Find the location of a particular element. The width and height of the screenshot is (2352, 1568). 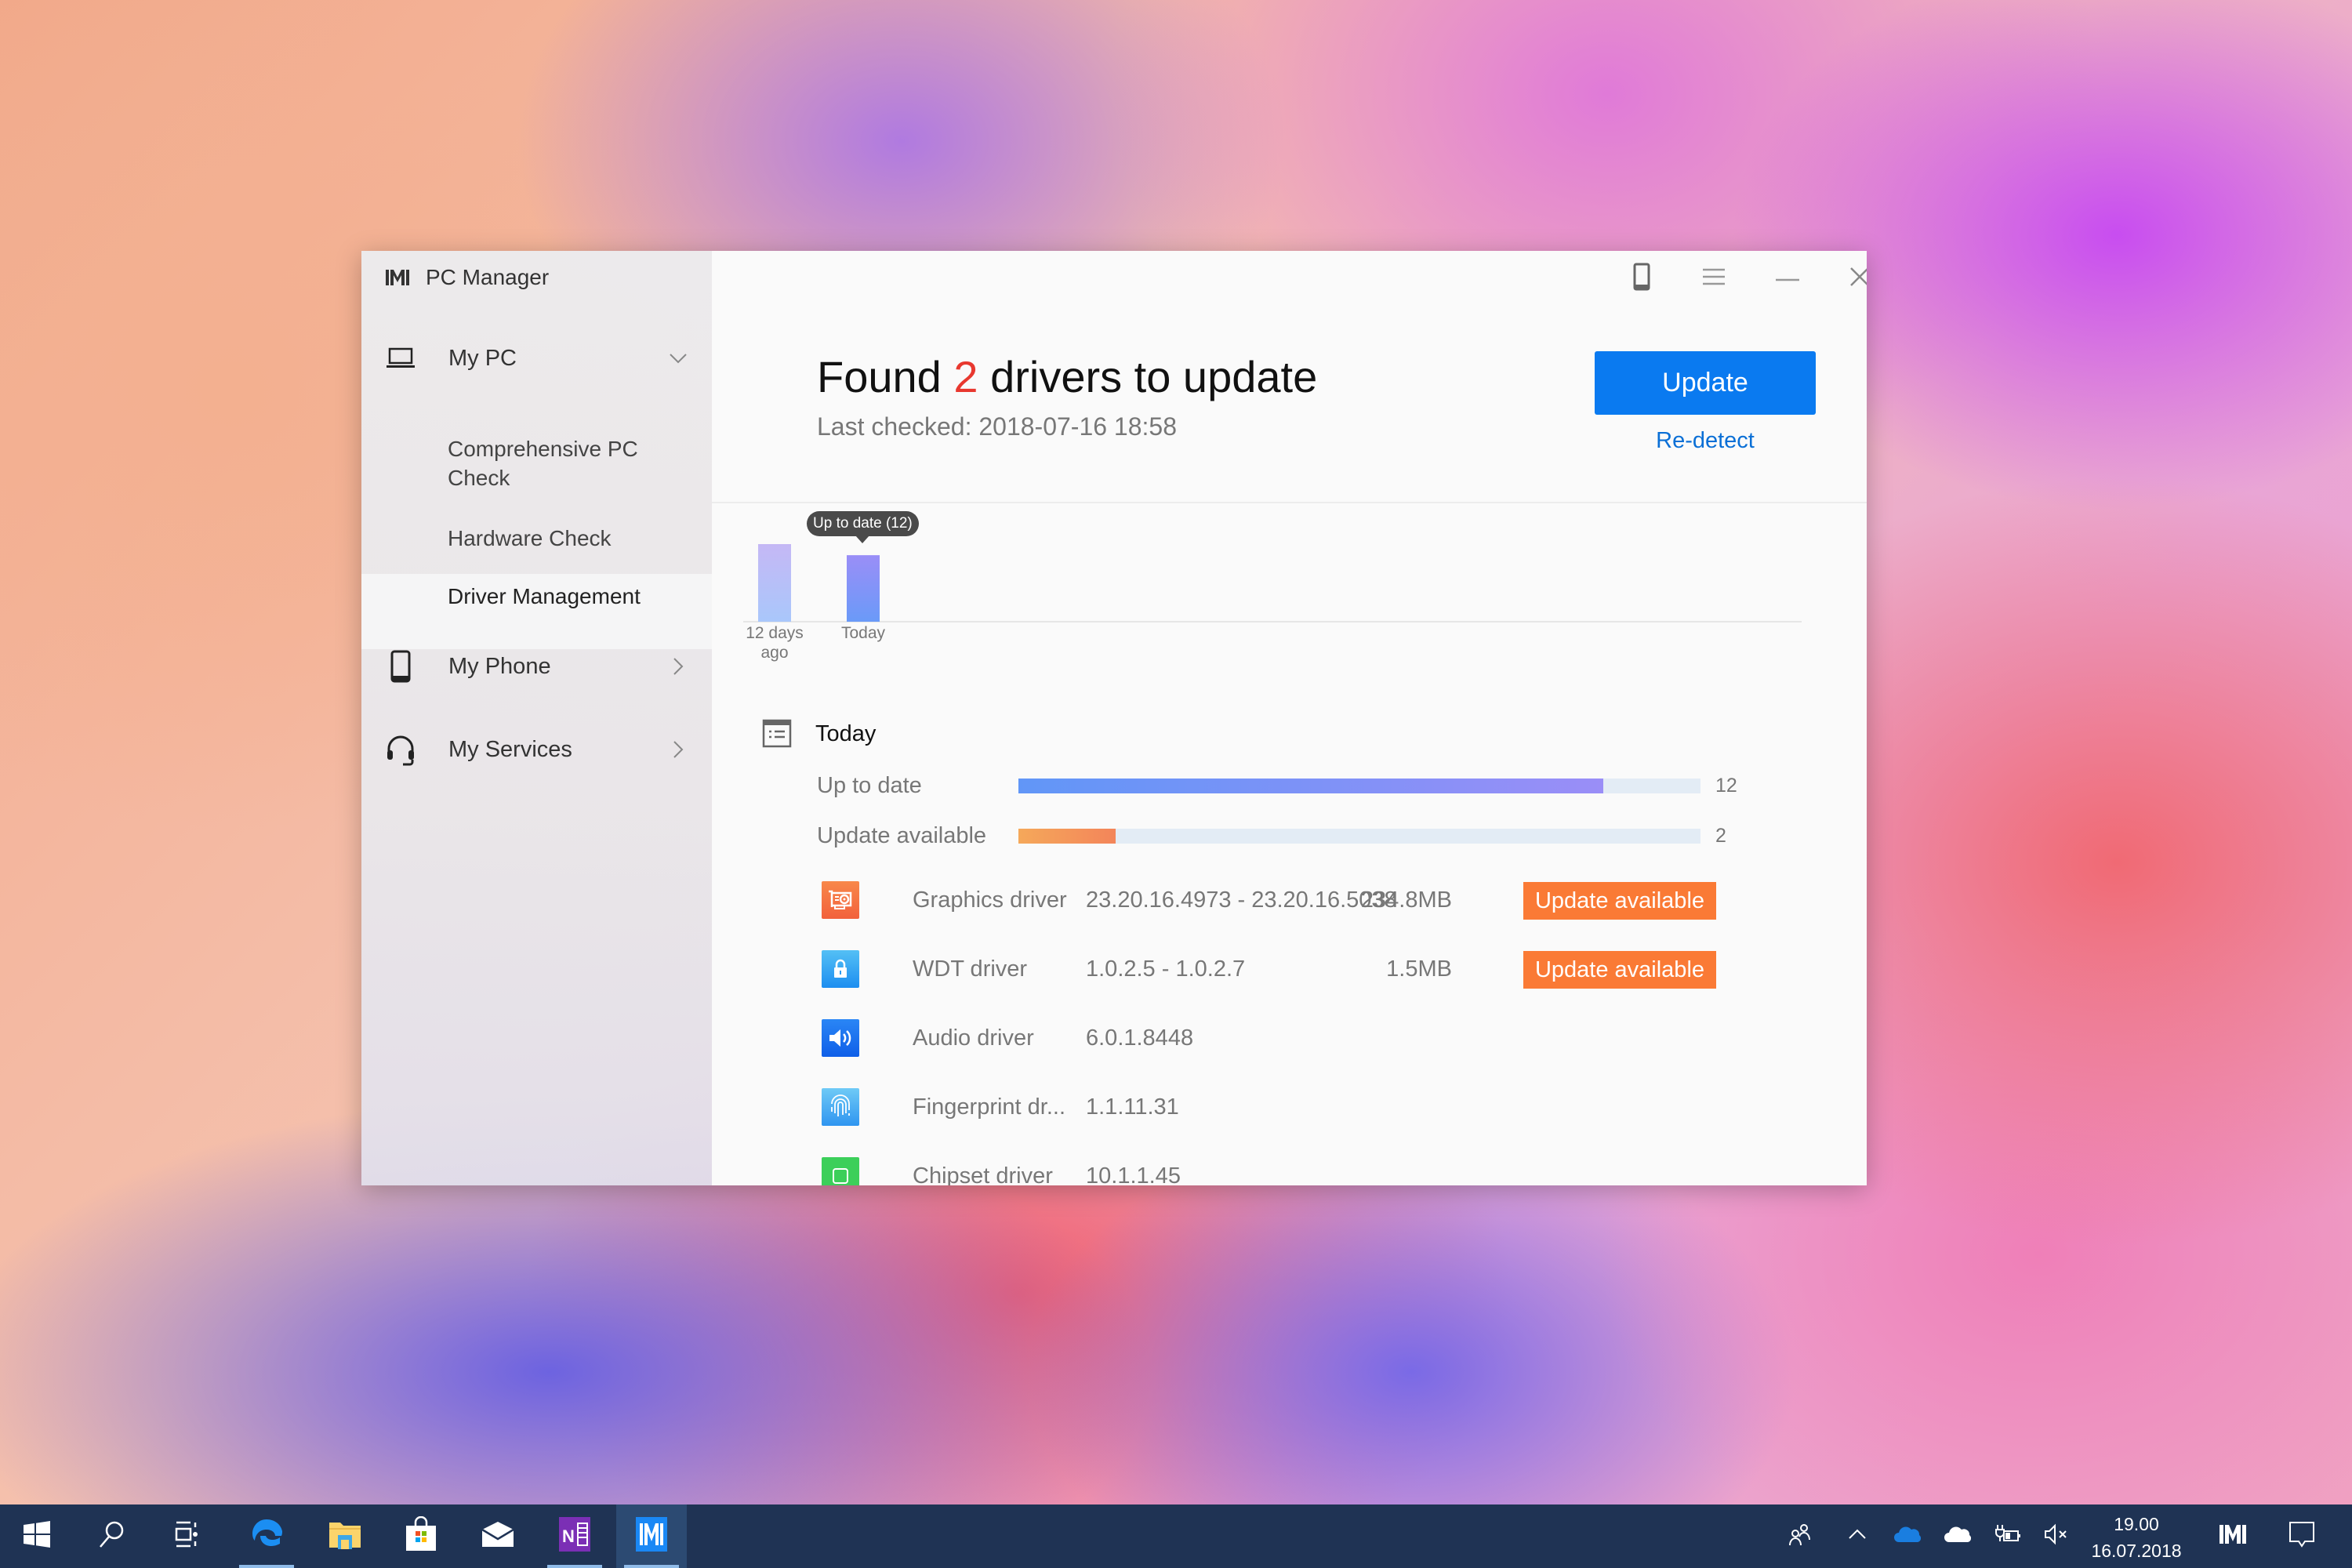

speaker-icon is located at coordinates (841, 1038).